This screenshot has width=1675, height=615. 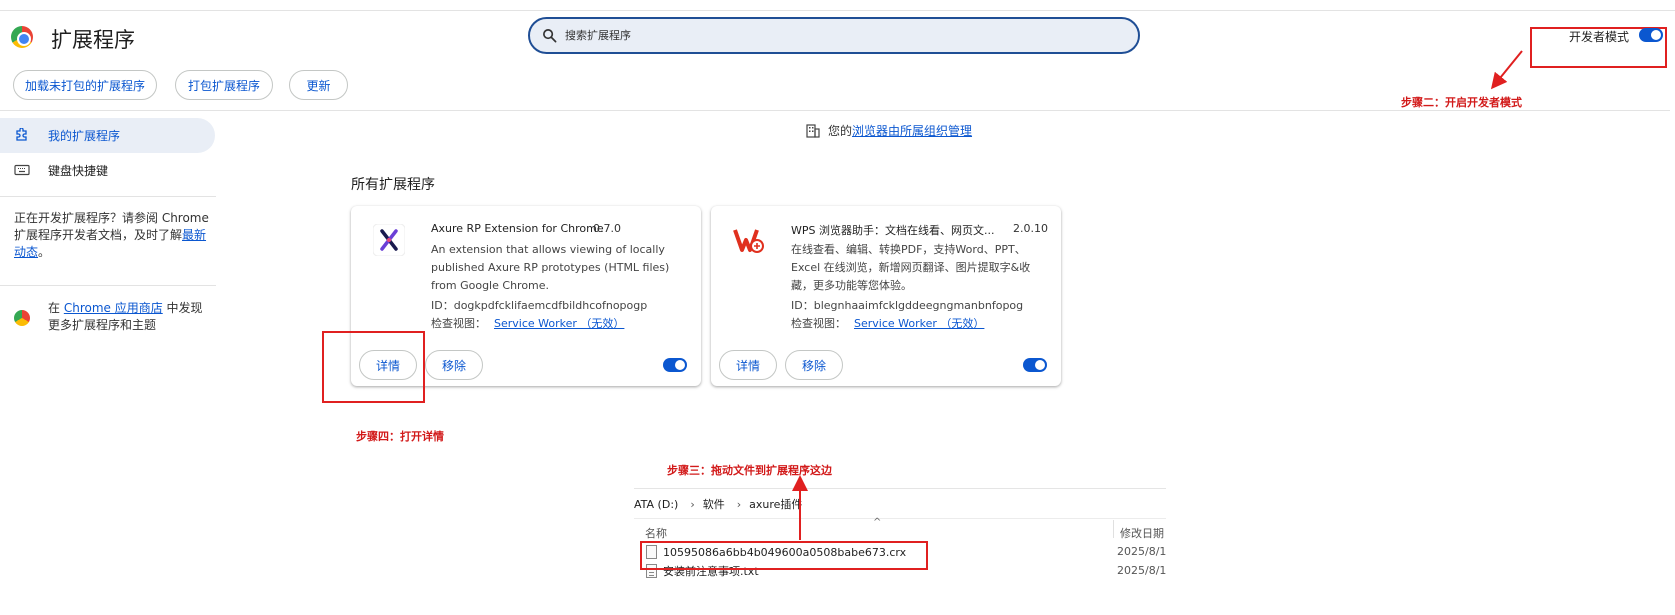 I want to click on managed-by-org-link: 浏览器由所属组织管理, so click(x=912, y=130).